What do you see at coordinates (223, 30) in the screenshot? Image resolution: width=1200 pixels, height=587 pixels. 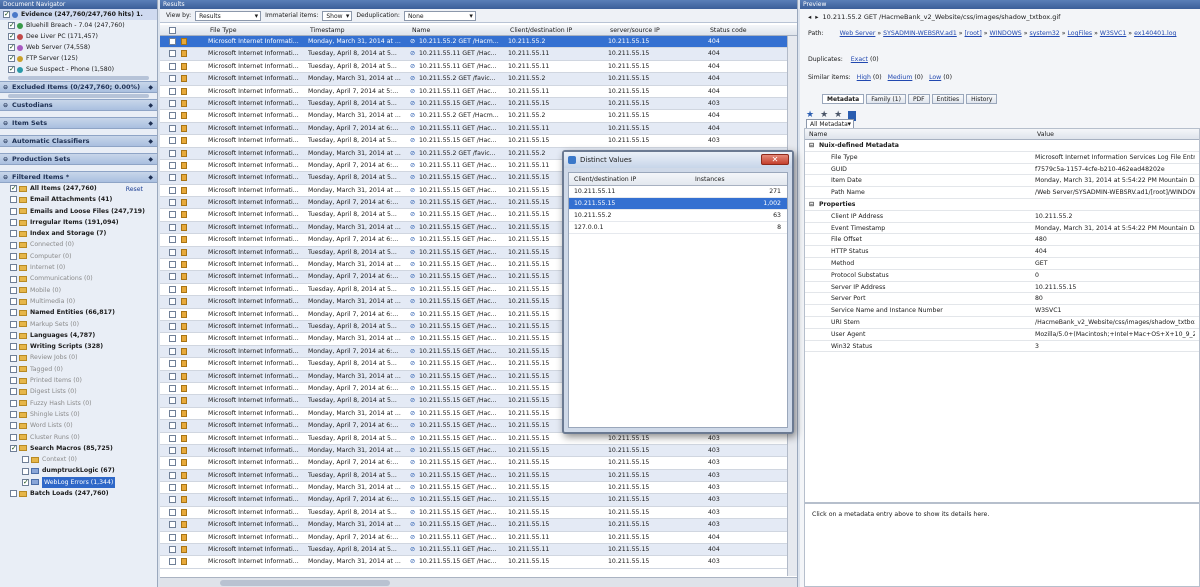 I see `col-file-type: File Type` at bounding box center [223, 30].